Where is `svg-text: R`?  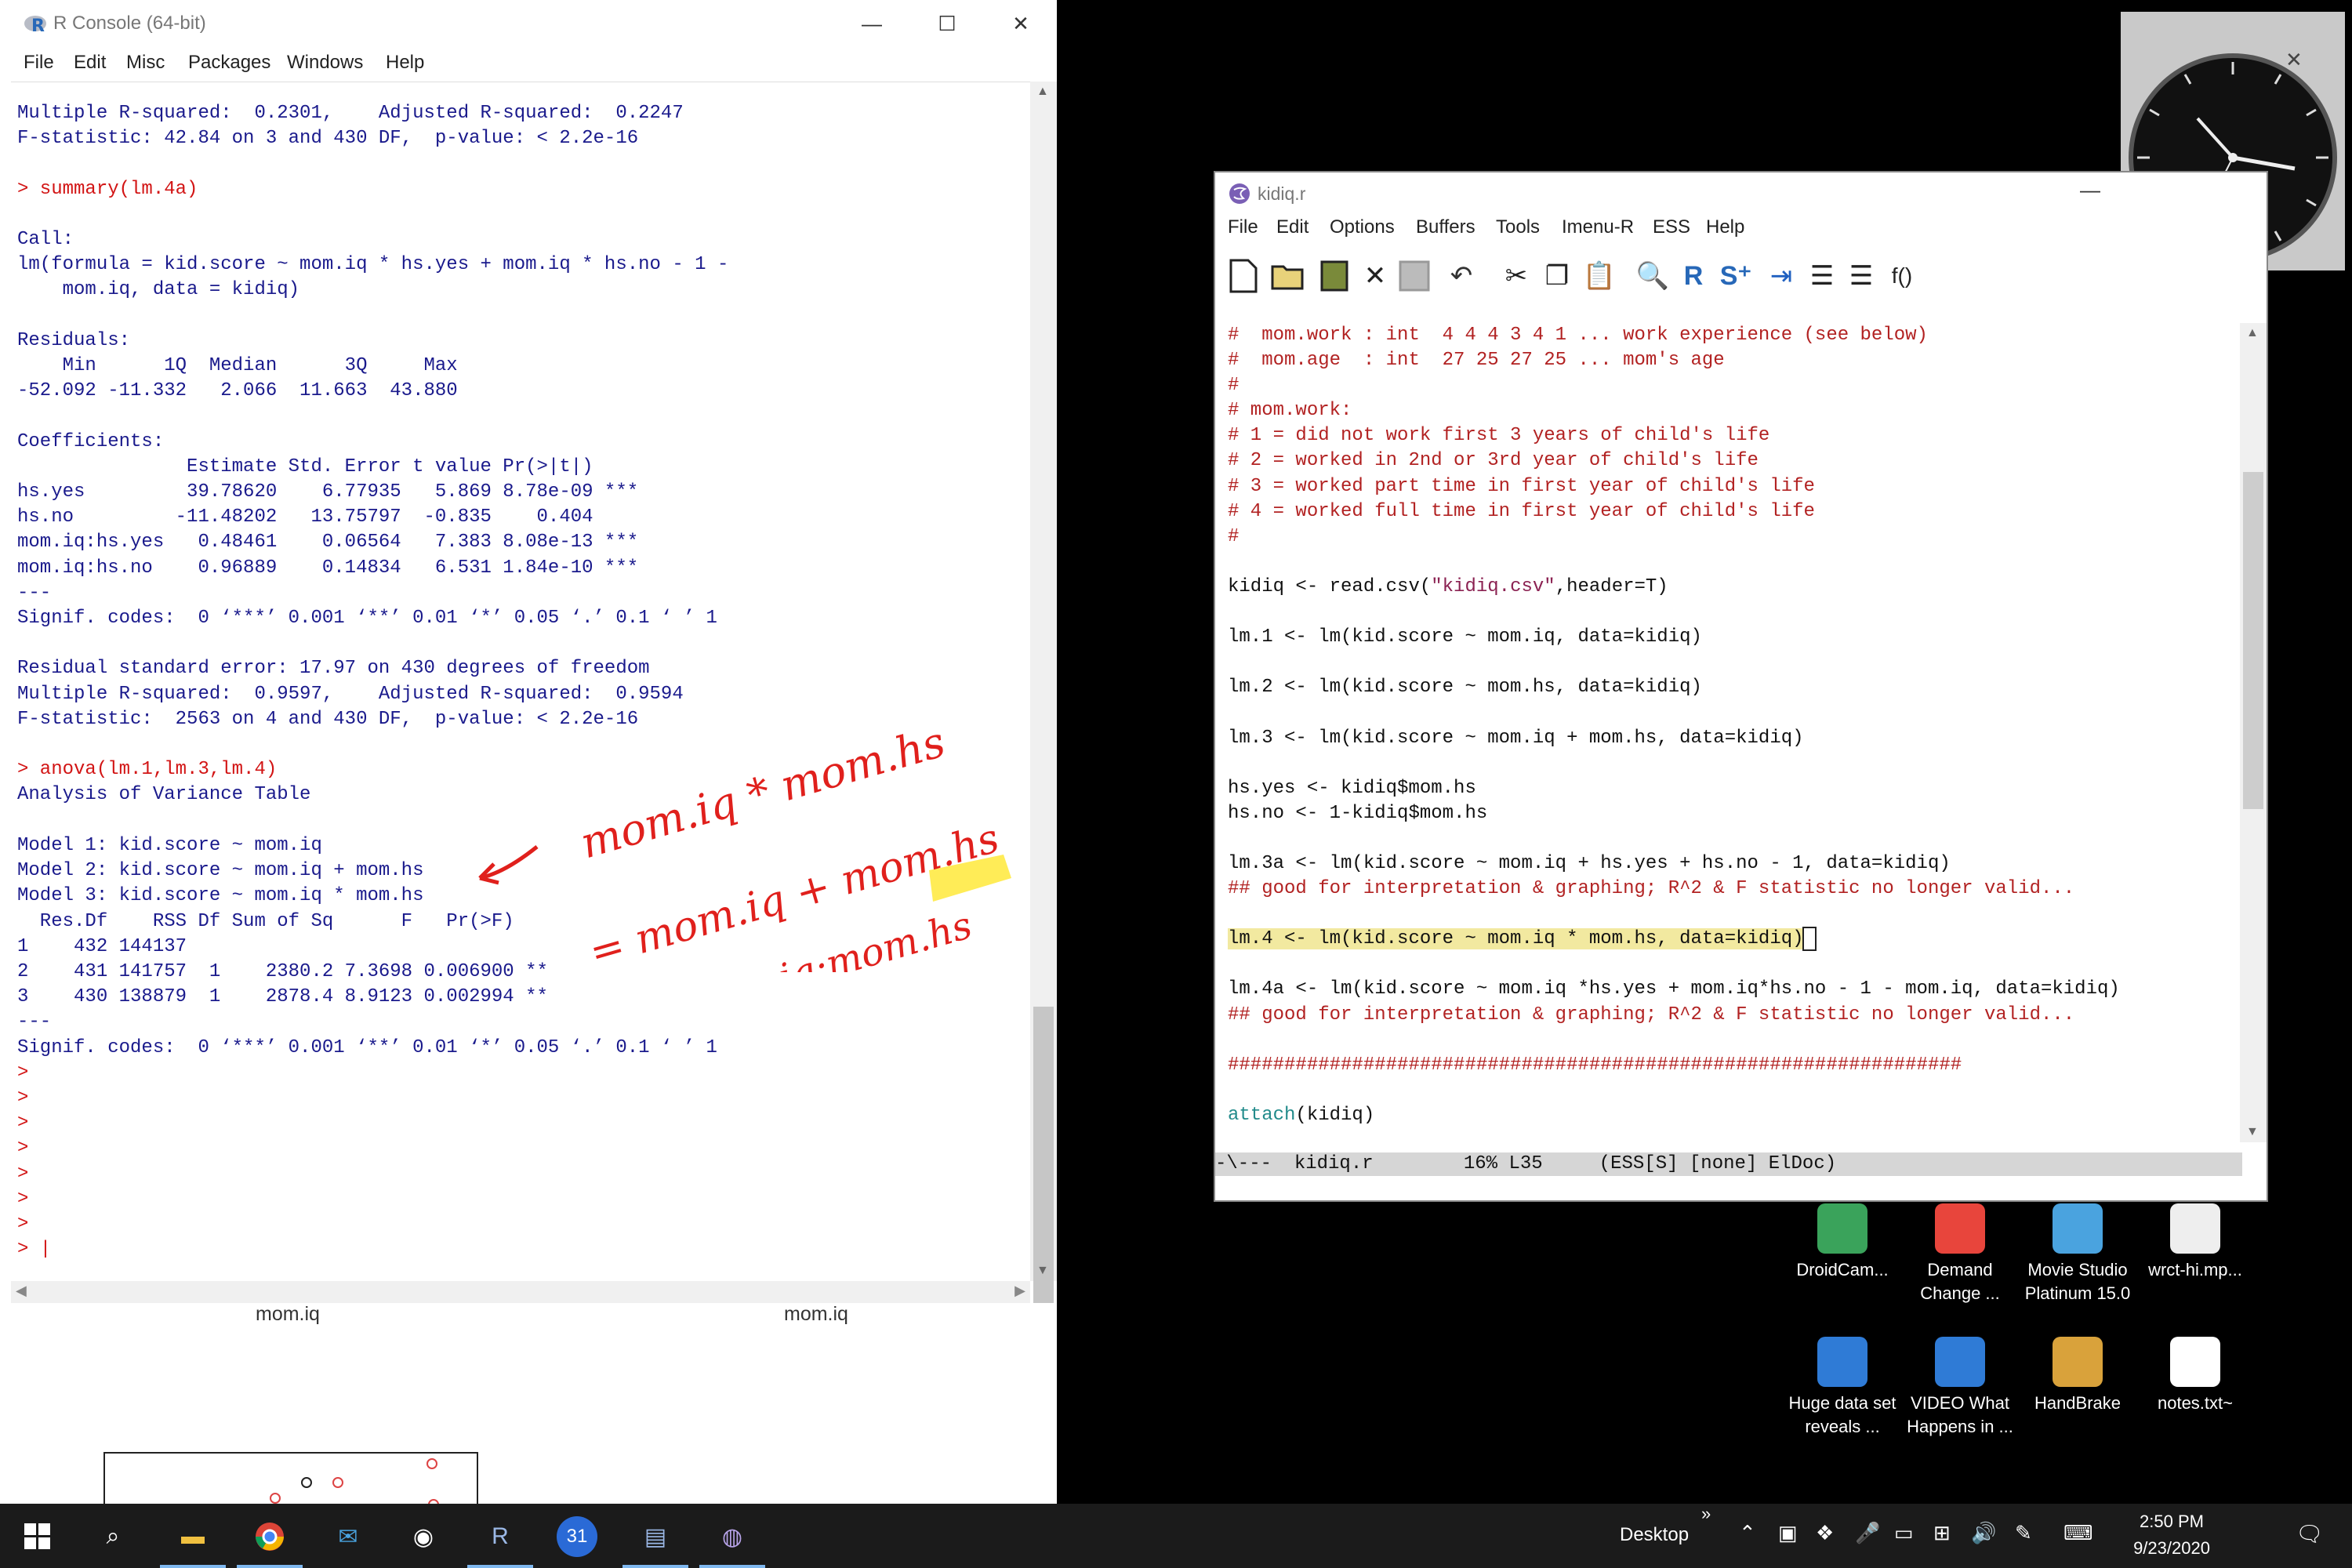 svg-text: R is located at coordinates (38, 25).